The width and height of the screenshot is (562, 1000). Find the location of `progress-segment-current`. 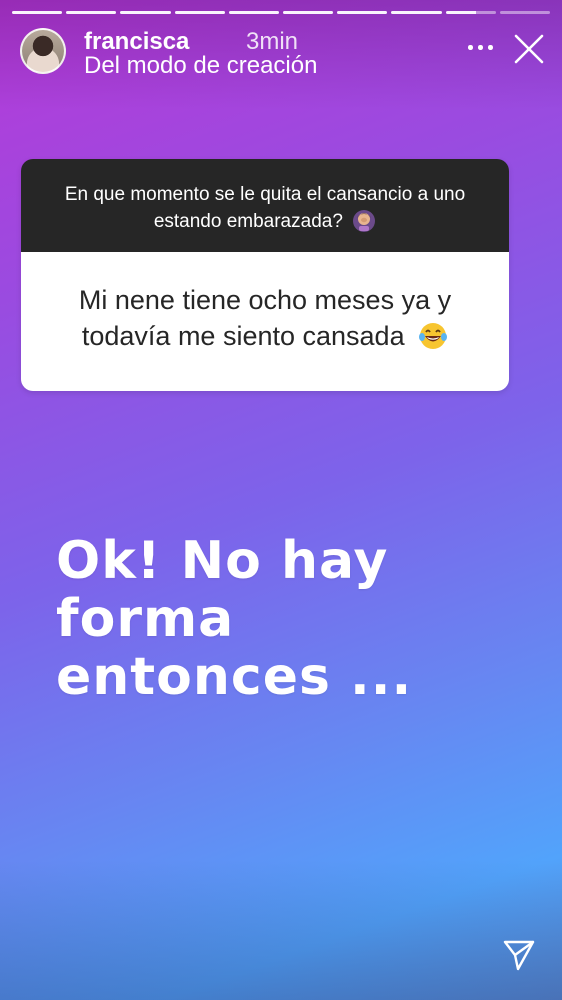

progress-segment-current is located at coordinates (470, 12).